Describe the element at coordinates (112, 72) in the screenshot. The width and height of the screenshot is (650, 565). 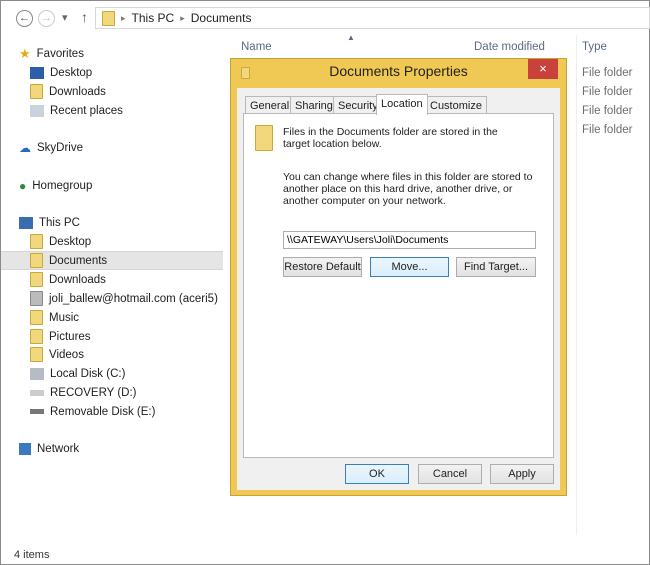
I see `sidebar-item-desktop: Desktop` at that location.